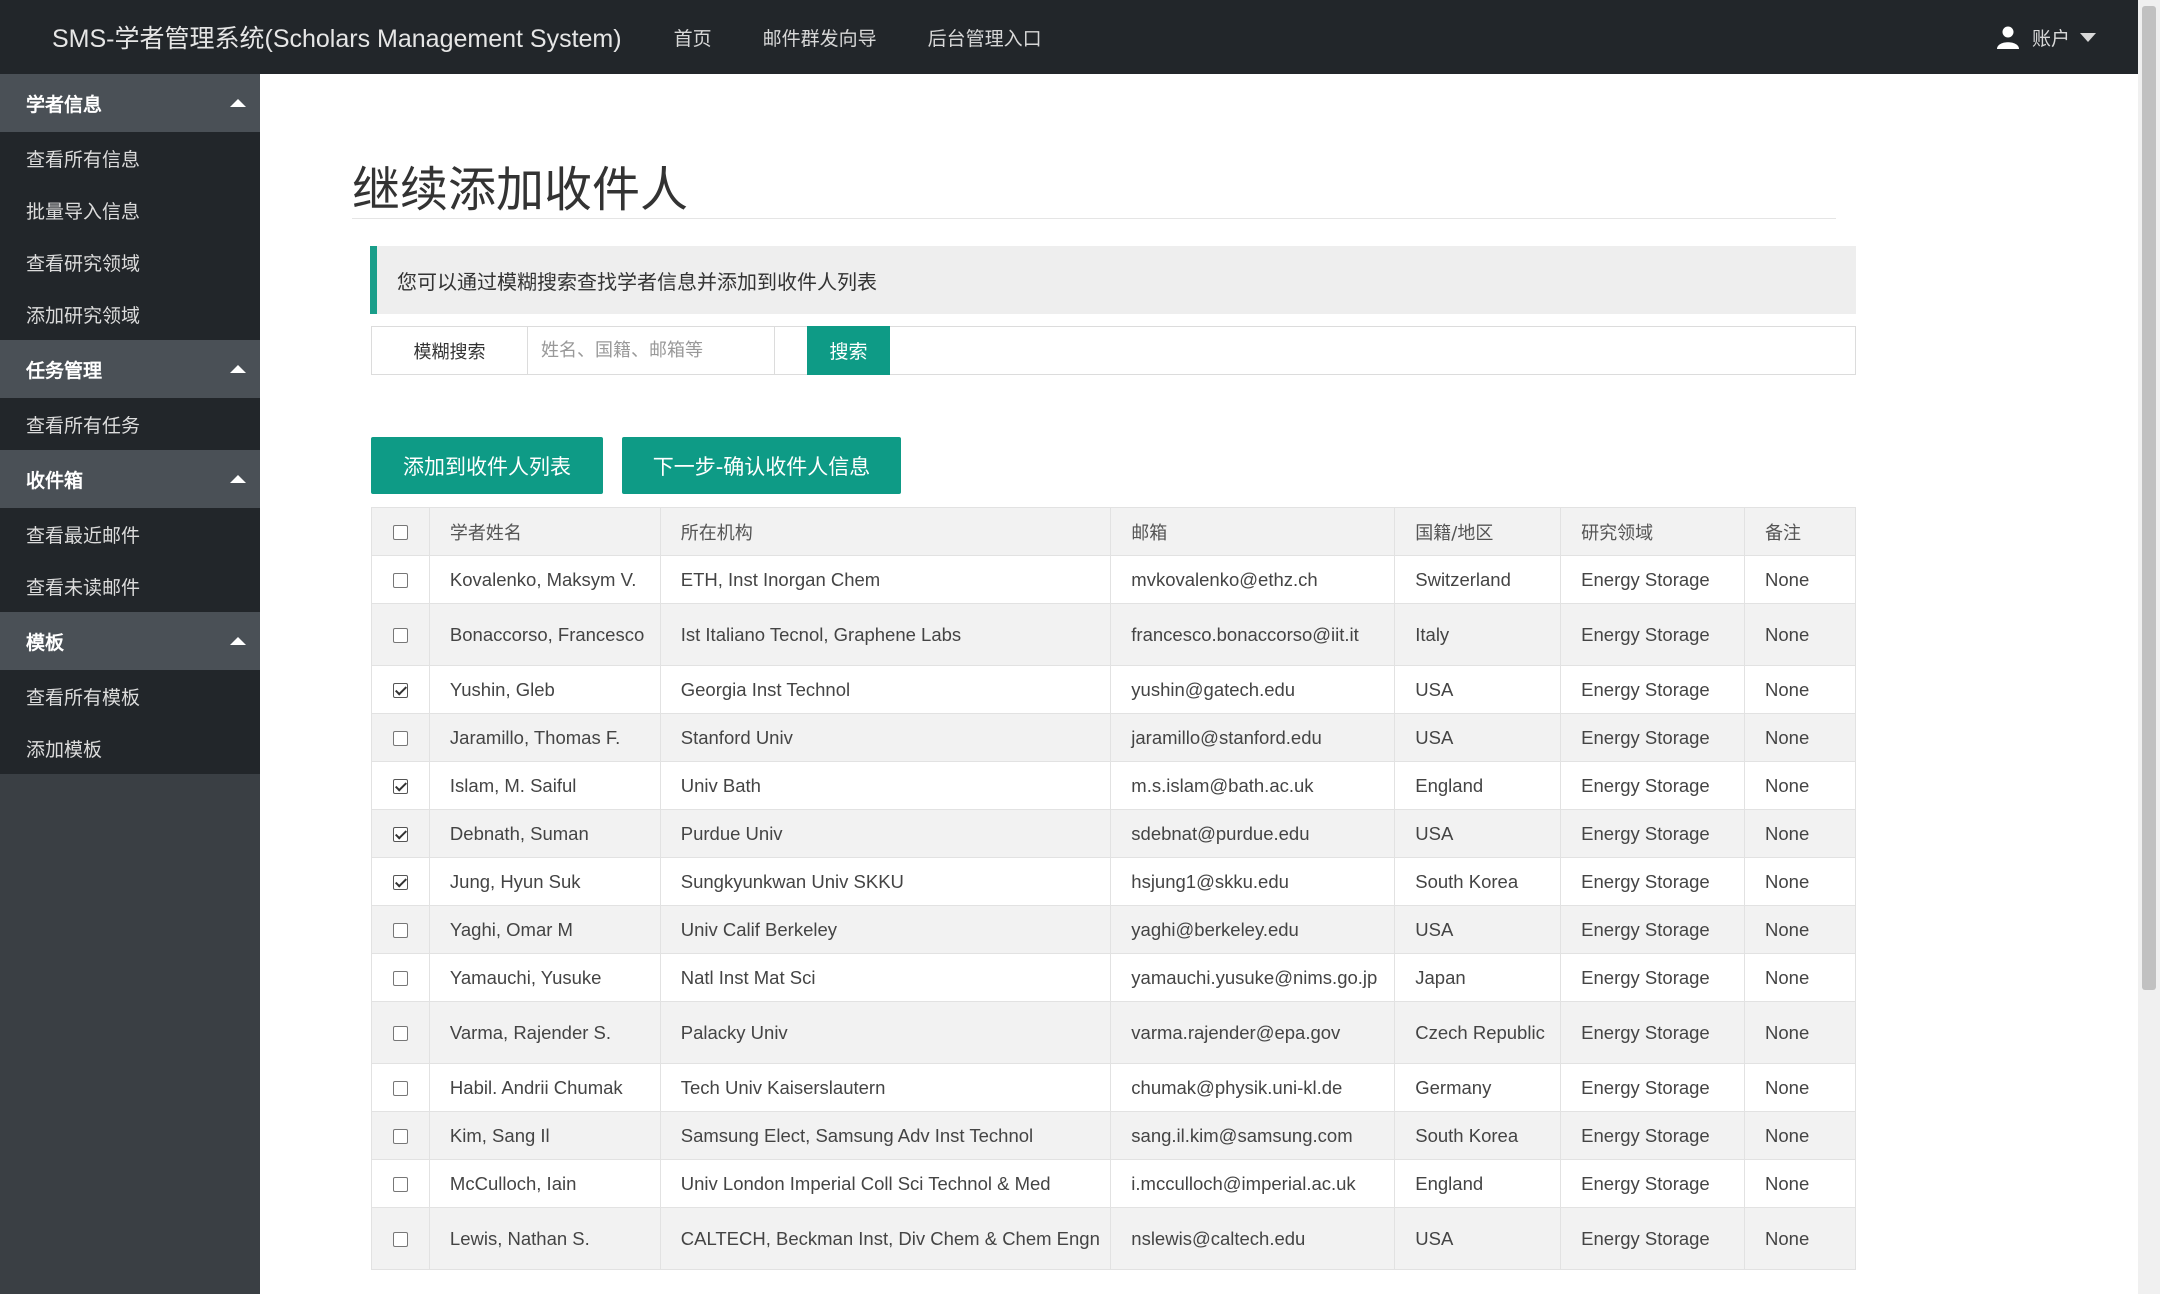 The width and height of the screenshot is (2160, 1294). What do you see at coordinates (885, 977) in the screenshot?
I see `cell-org: Natl Inst Mat Sci` at bounding box center [885, 977].